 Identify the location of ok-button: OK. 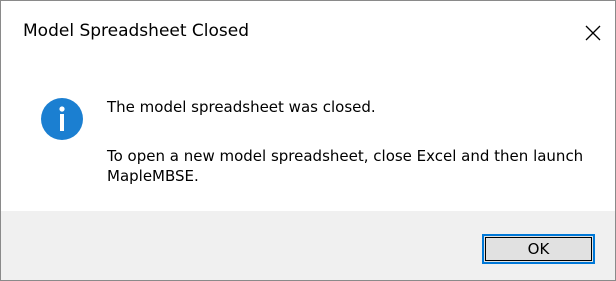
(538, 249).